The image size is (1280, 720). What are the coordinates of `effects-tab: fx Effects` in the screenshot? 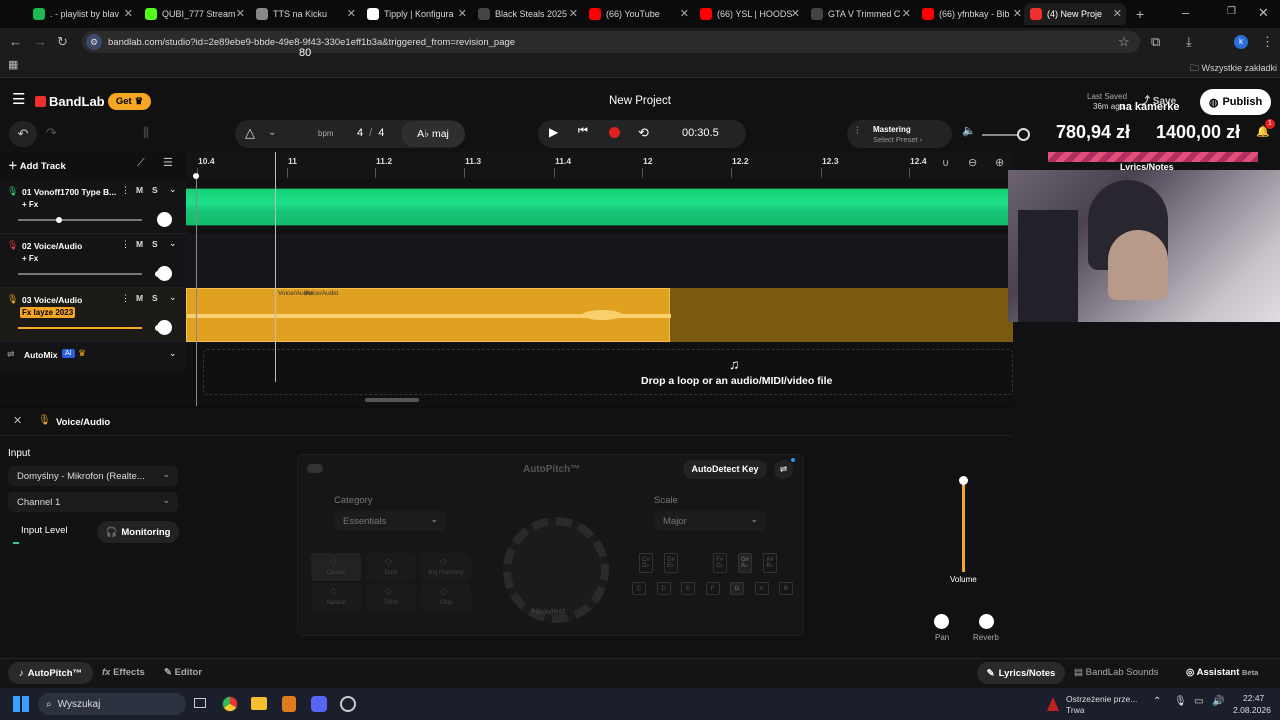 It's located at (123, 672).